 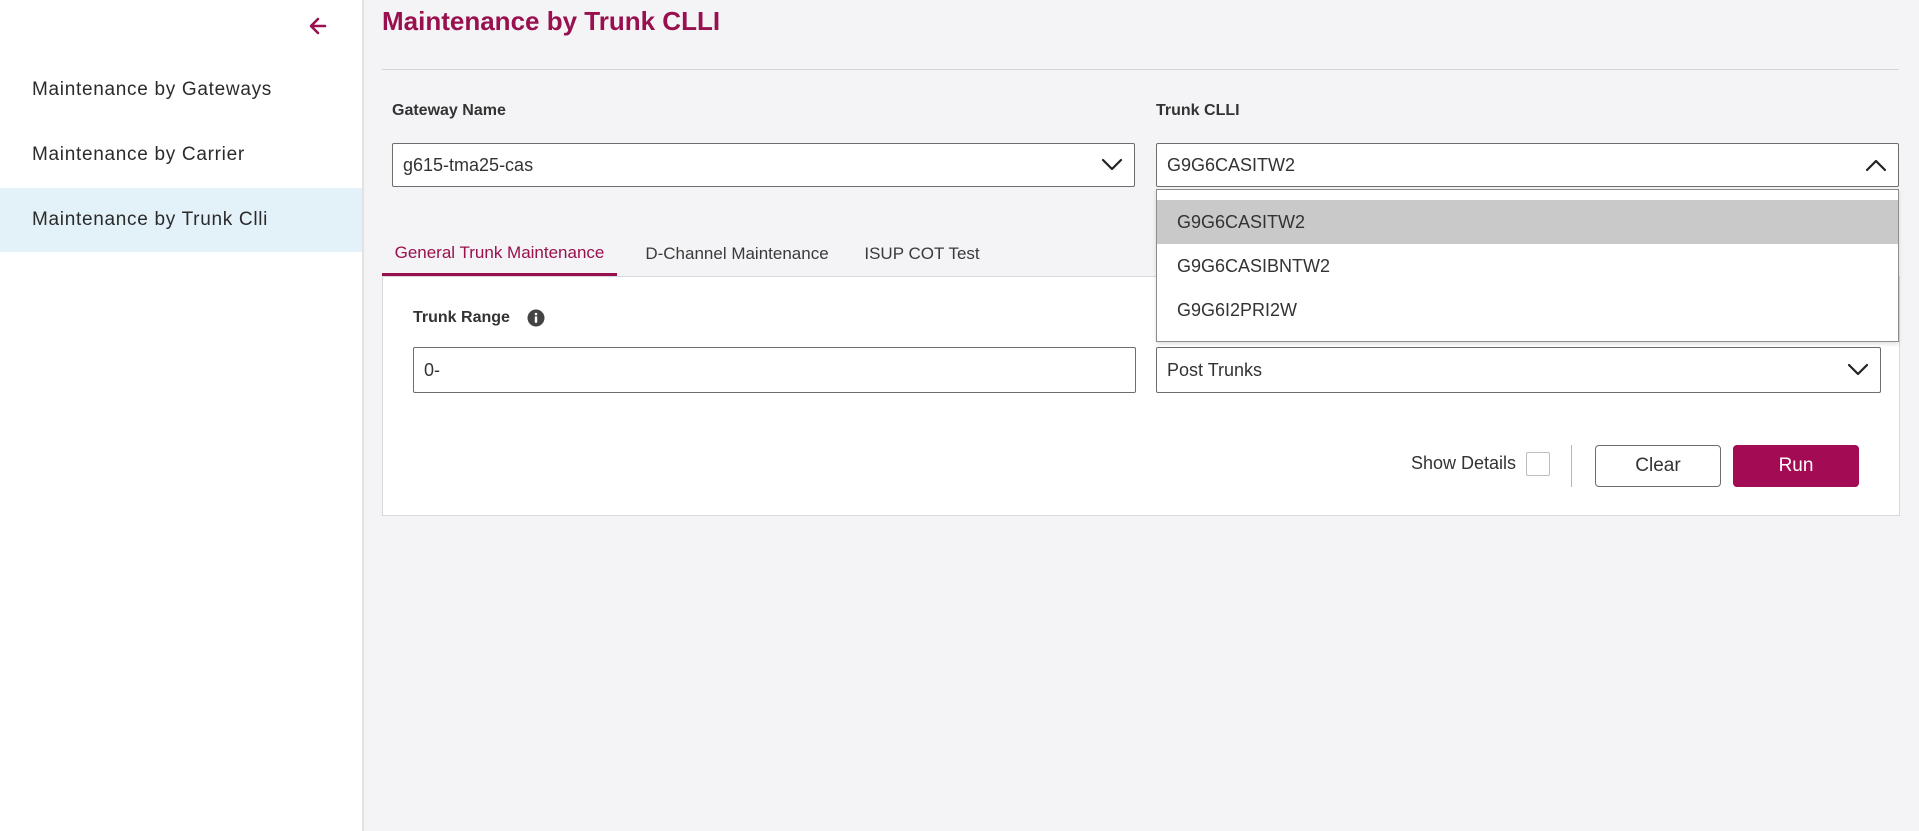 I want to click on trunk-clli-select: G9G6CASITW2, so click(x=1527, y=165).